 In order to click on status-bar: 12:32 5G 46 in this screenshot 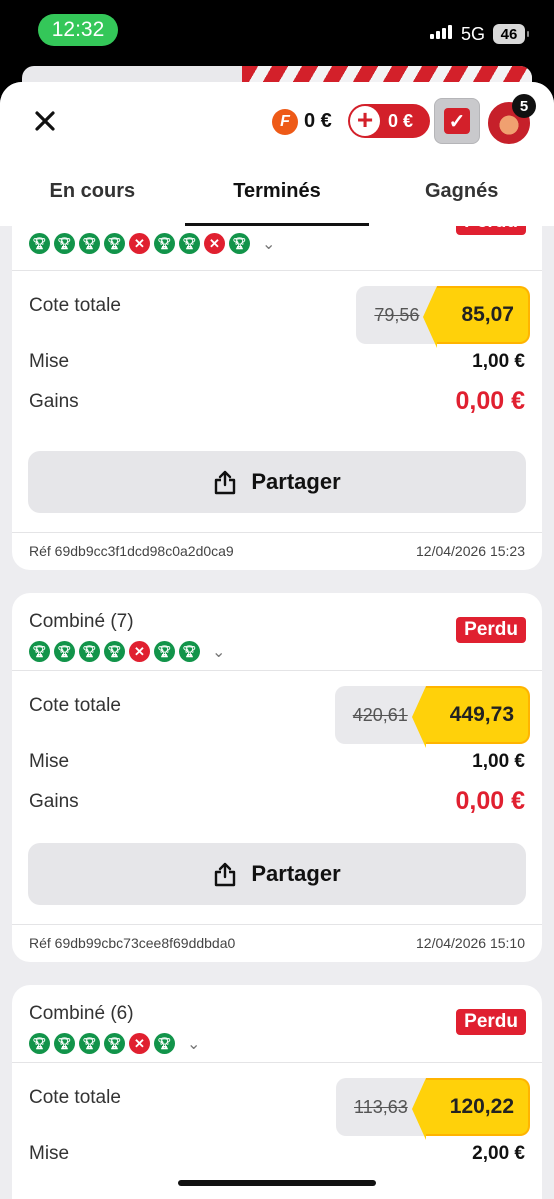, I will do `click(277, 31)`.